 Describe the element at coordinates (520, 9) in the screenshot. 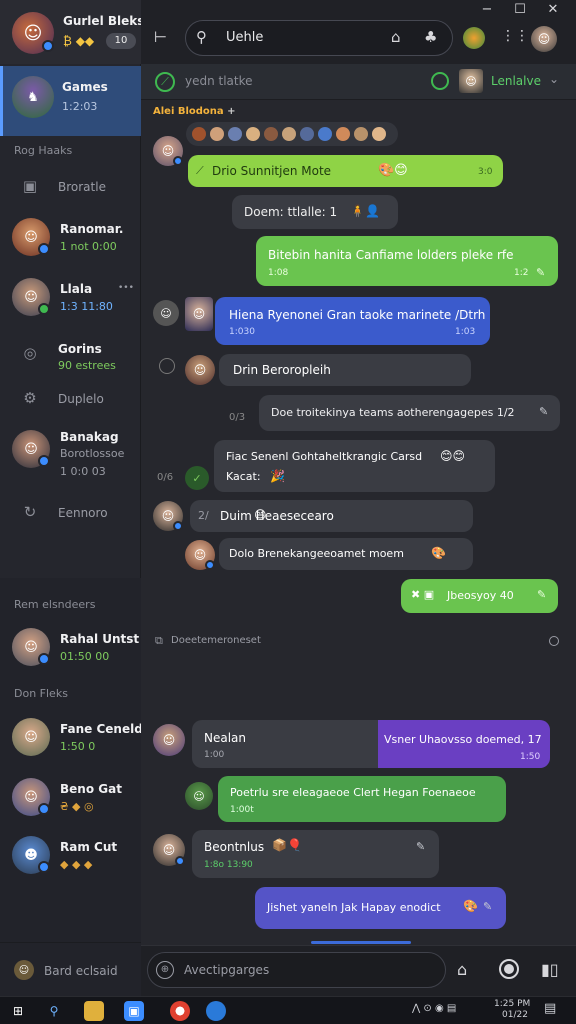

I see `maximize-button: ☐` at that location.